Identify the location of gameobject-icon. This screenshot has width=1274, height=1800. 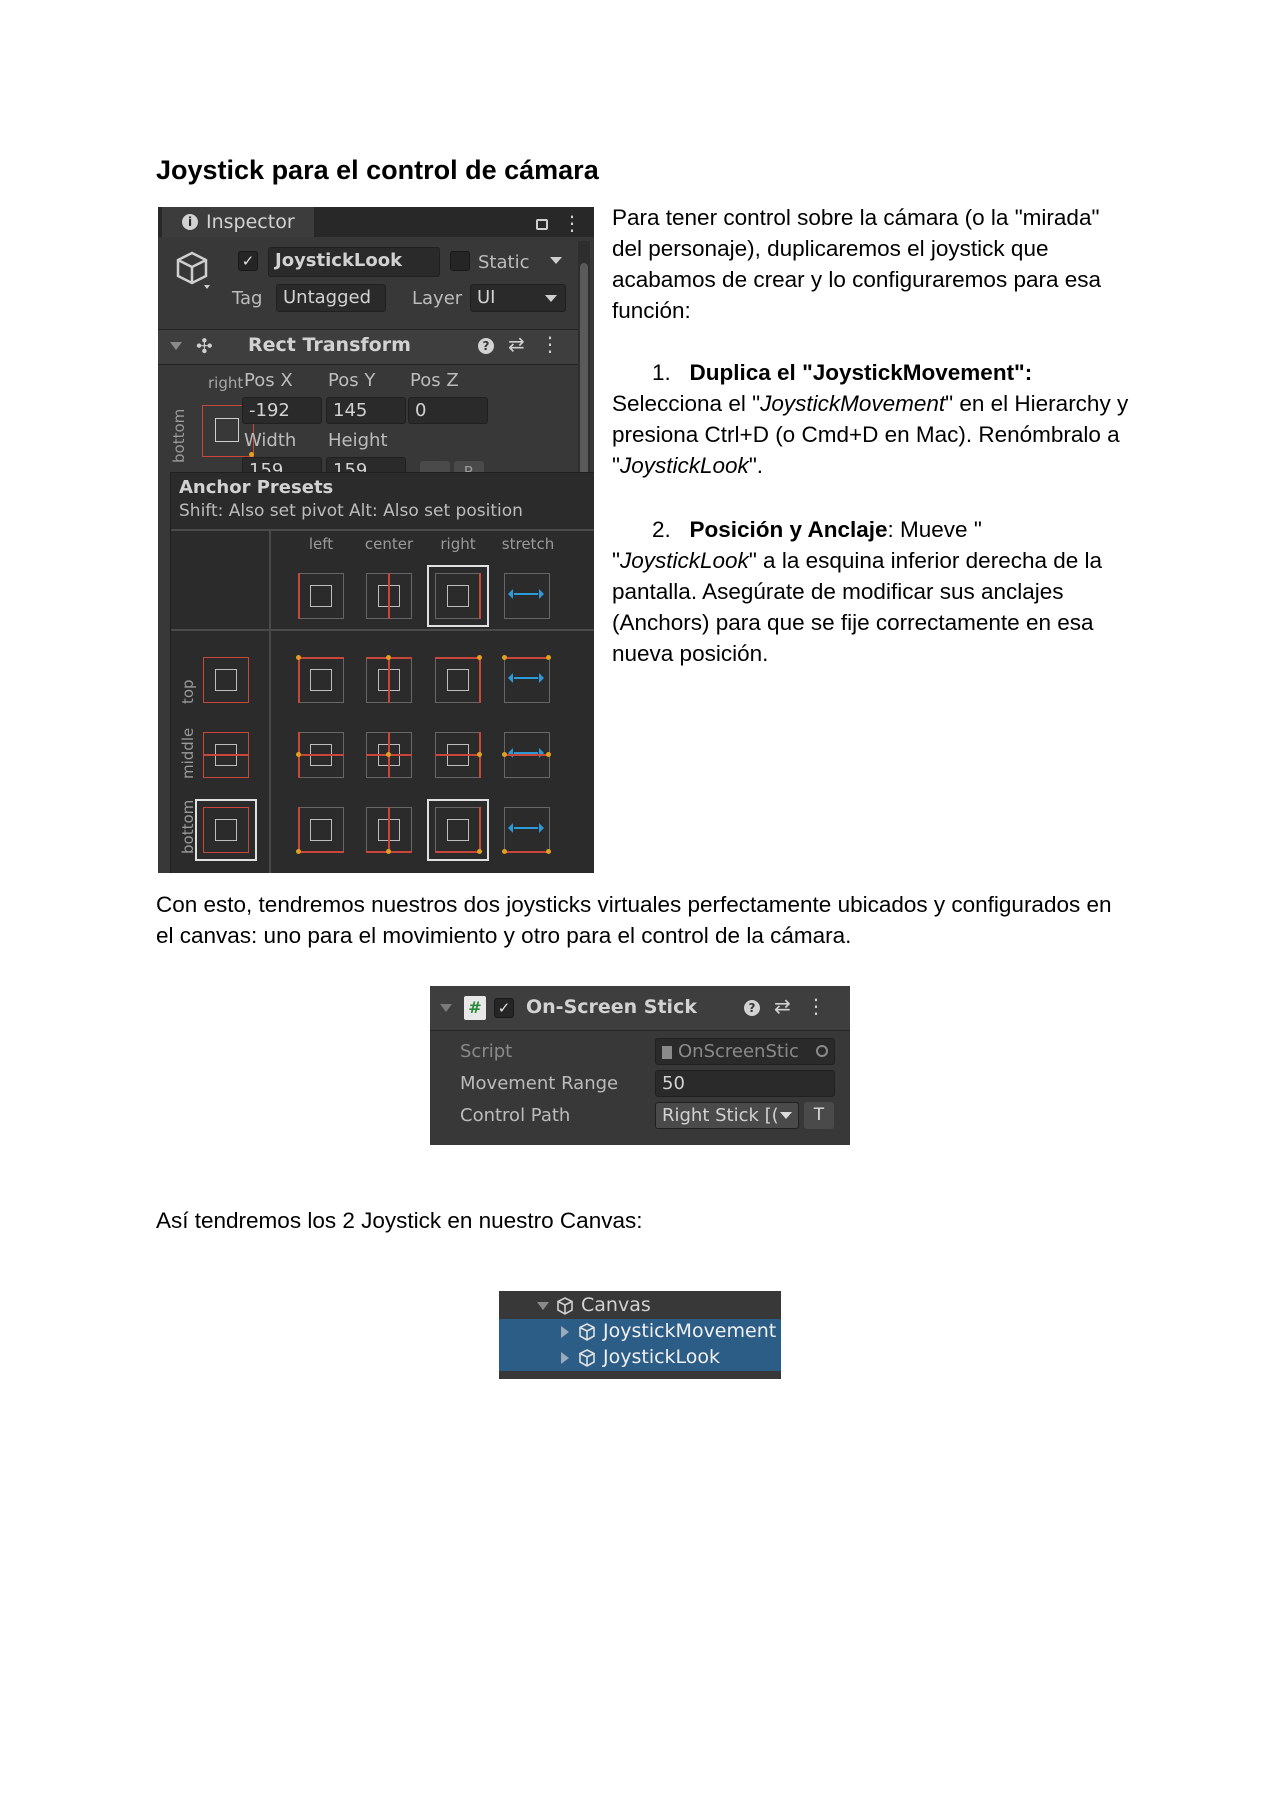
(587, 1334).